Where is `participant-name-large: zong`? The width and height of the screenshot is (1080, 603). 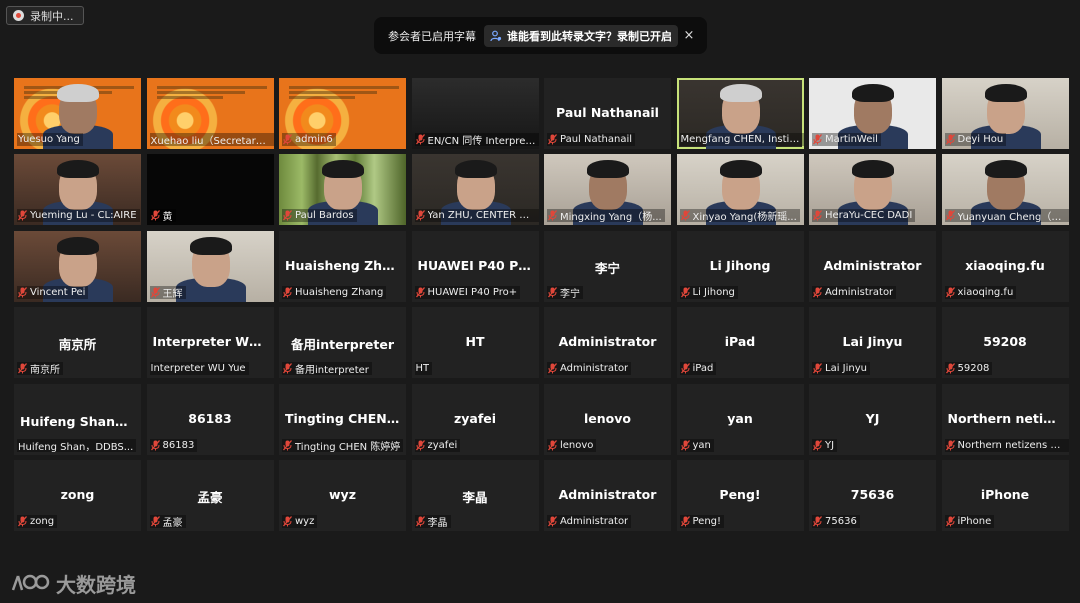 participant-name-large: zong is located at coordinates (77, 494).